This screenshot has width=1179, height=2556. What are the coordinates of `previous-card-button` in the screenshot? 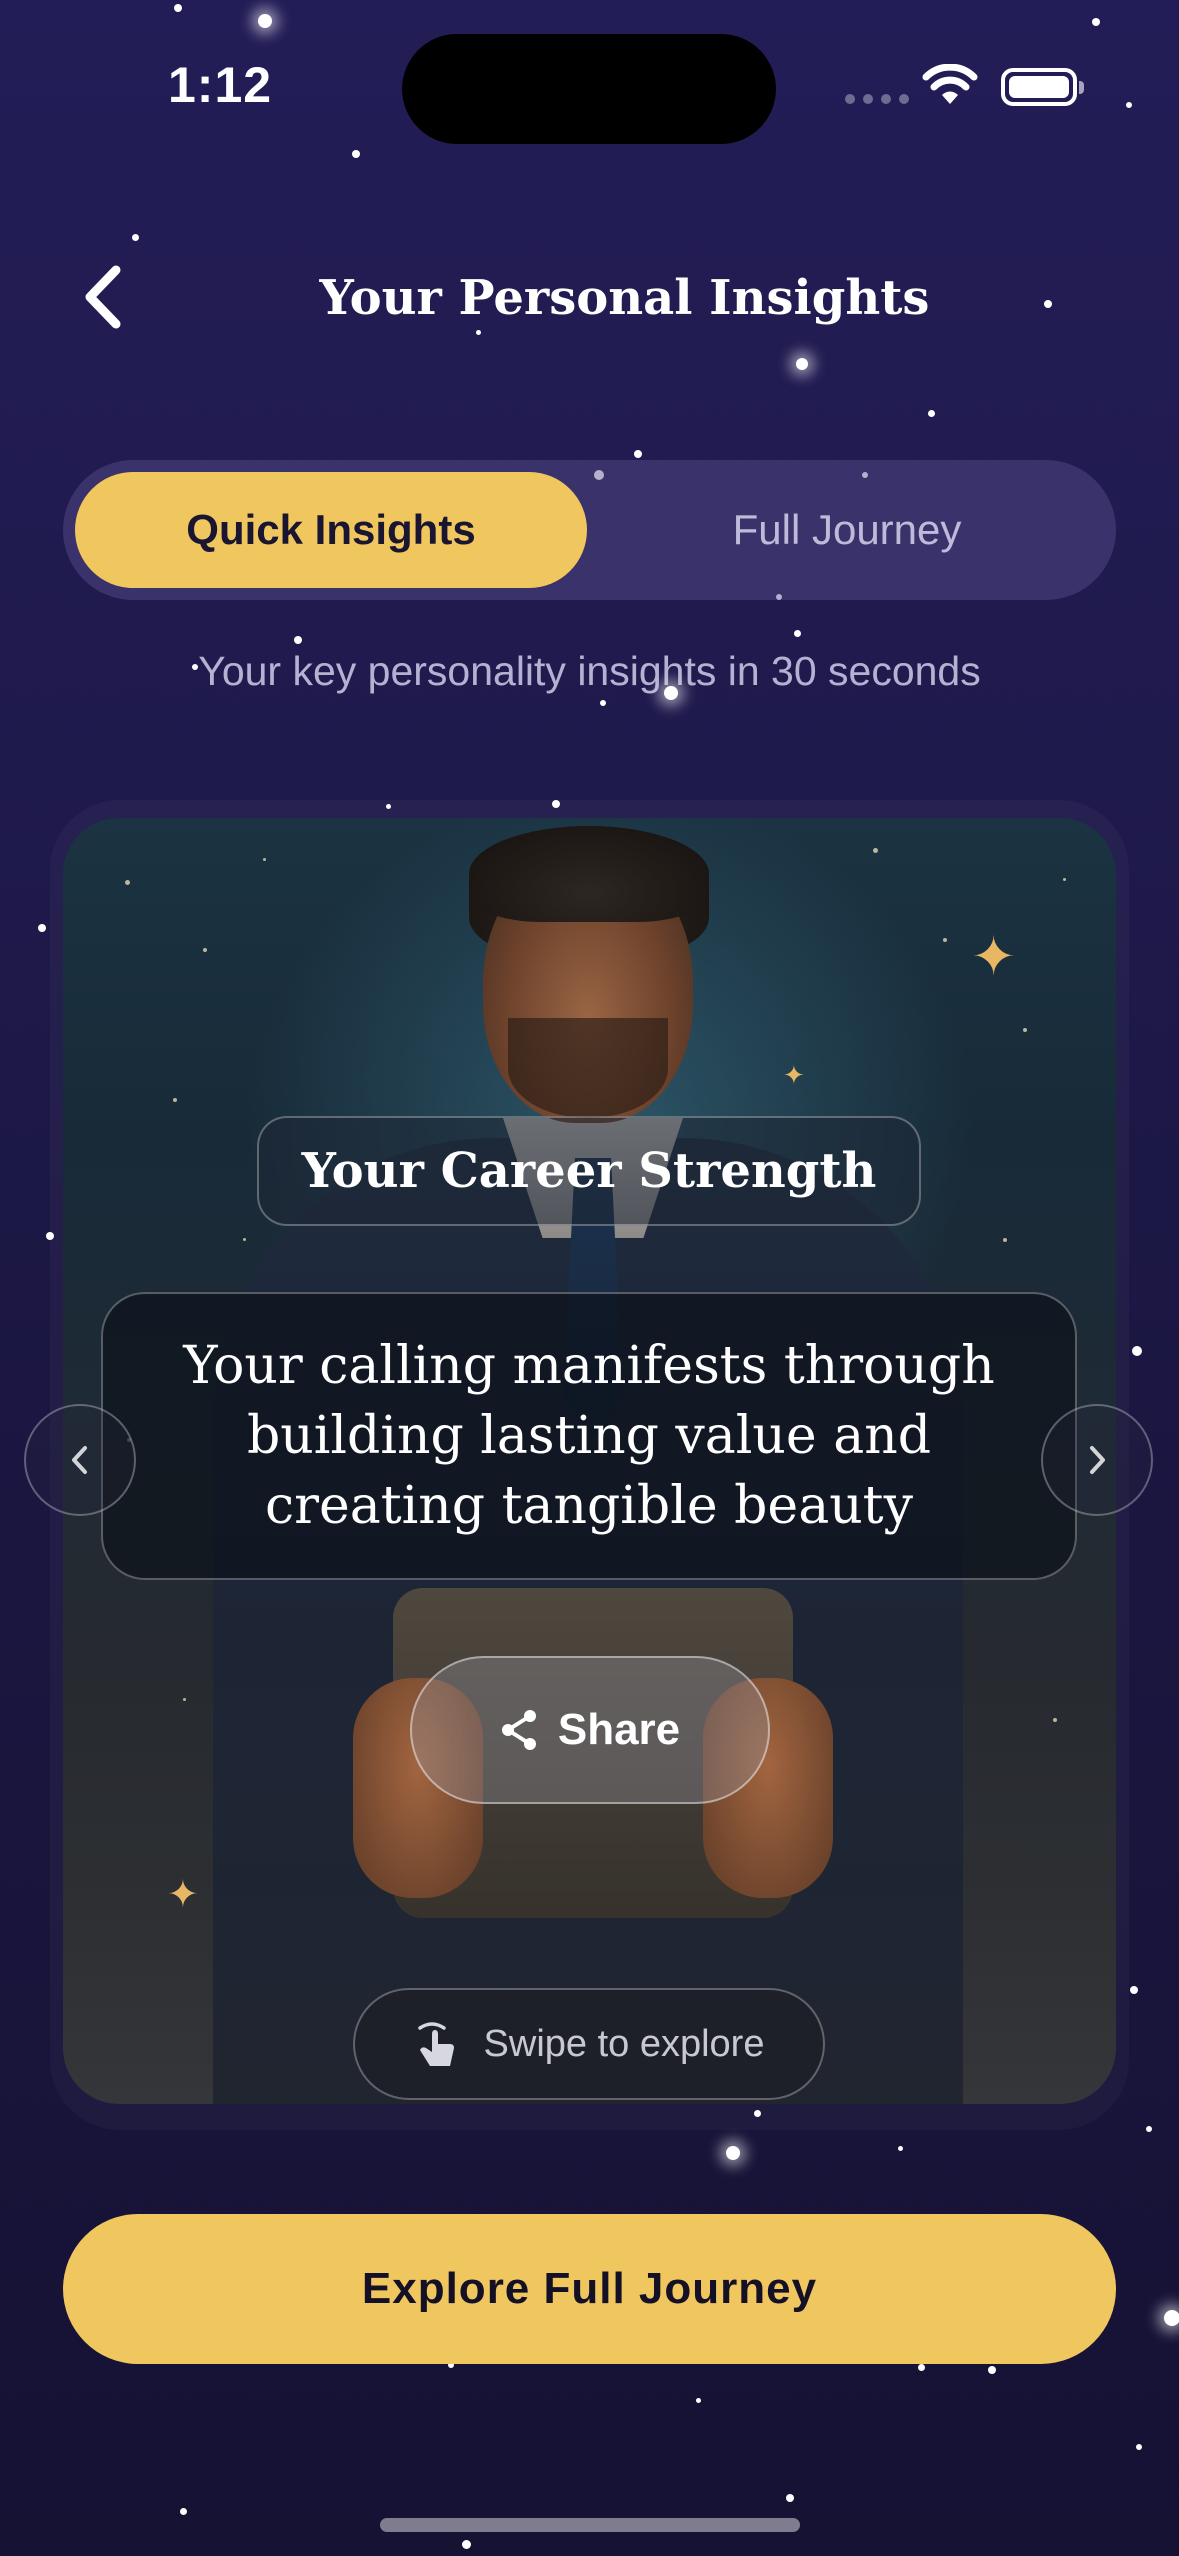 It's located at (80, 1460).